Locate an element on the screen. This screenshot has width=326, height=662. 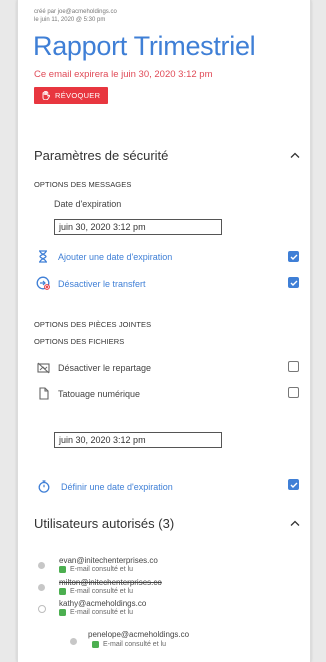
page-title: Rapport Trimestriel is located at coordinates (144, 46).